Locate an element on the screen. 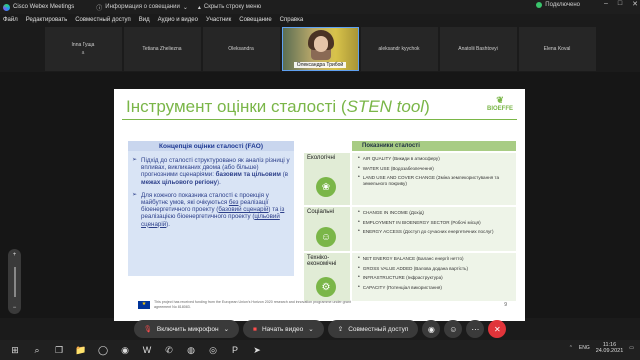 This screenshot has width=640, height=360. list-item: • CAPACITY (Потенціал використання) is located at coordinates (400, 286).